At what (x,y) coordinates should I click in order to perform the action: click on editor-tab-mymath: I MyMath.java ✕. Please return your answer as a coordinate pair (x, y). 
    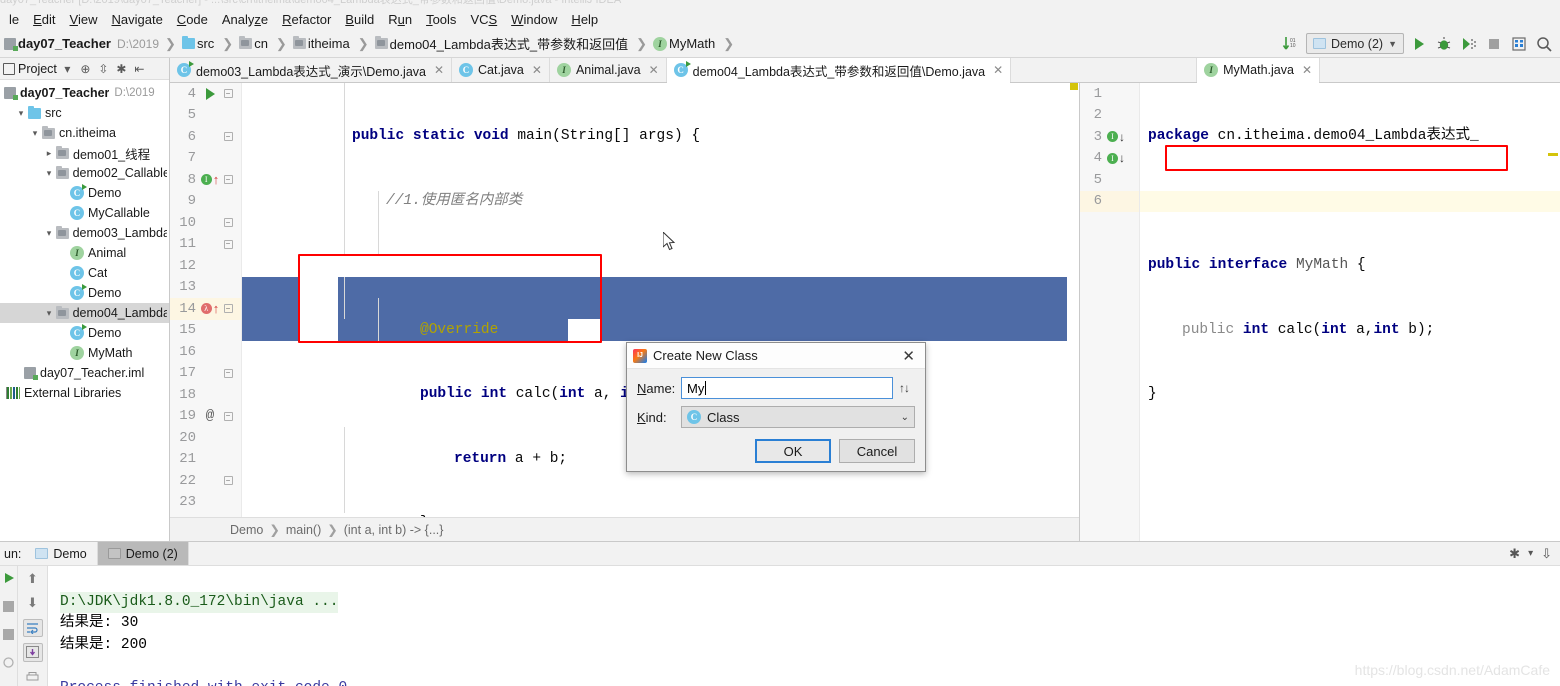
    Looking at the image, I should click on (1258, 70).